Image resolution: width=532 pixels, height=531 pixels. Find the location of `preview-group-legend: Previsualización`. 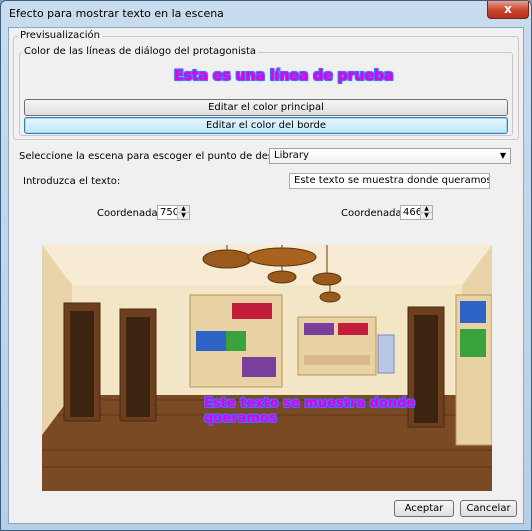

preview-group-legend: Previsualización is located at coordinates (60, 35).